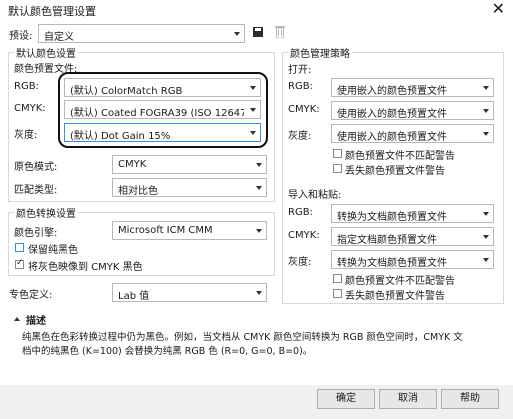 This screenshot has height=419, width=513. I want to click on open-rgb-dropdown: 使用嵌入的颜色预置文件, so click(412, 87).